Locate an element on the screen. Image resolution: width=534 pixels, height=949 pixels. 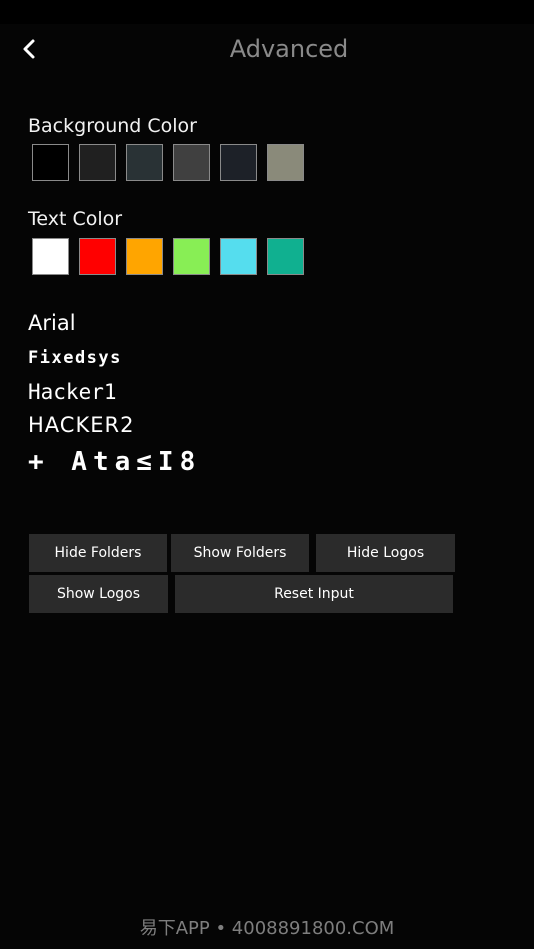
text-color-swatches is located at coordinates (168, 256).